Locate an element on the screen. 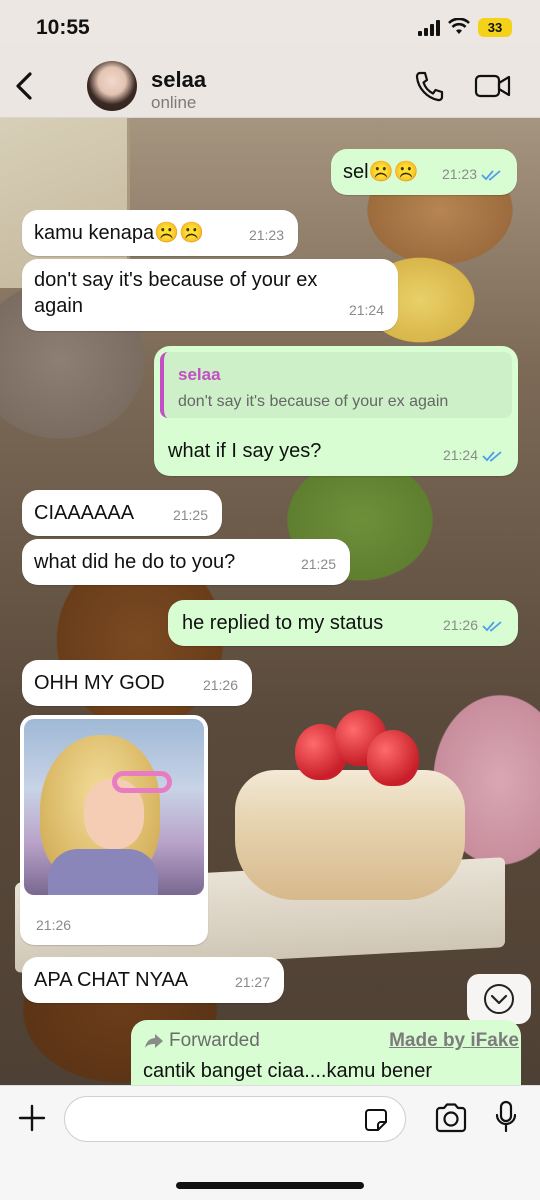  chat-header: 10:55 33 selaa online is located at coordinates (270, 59).